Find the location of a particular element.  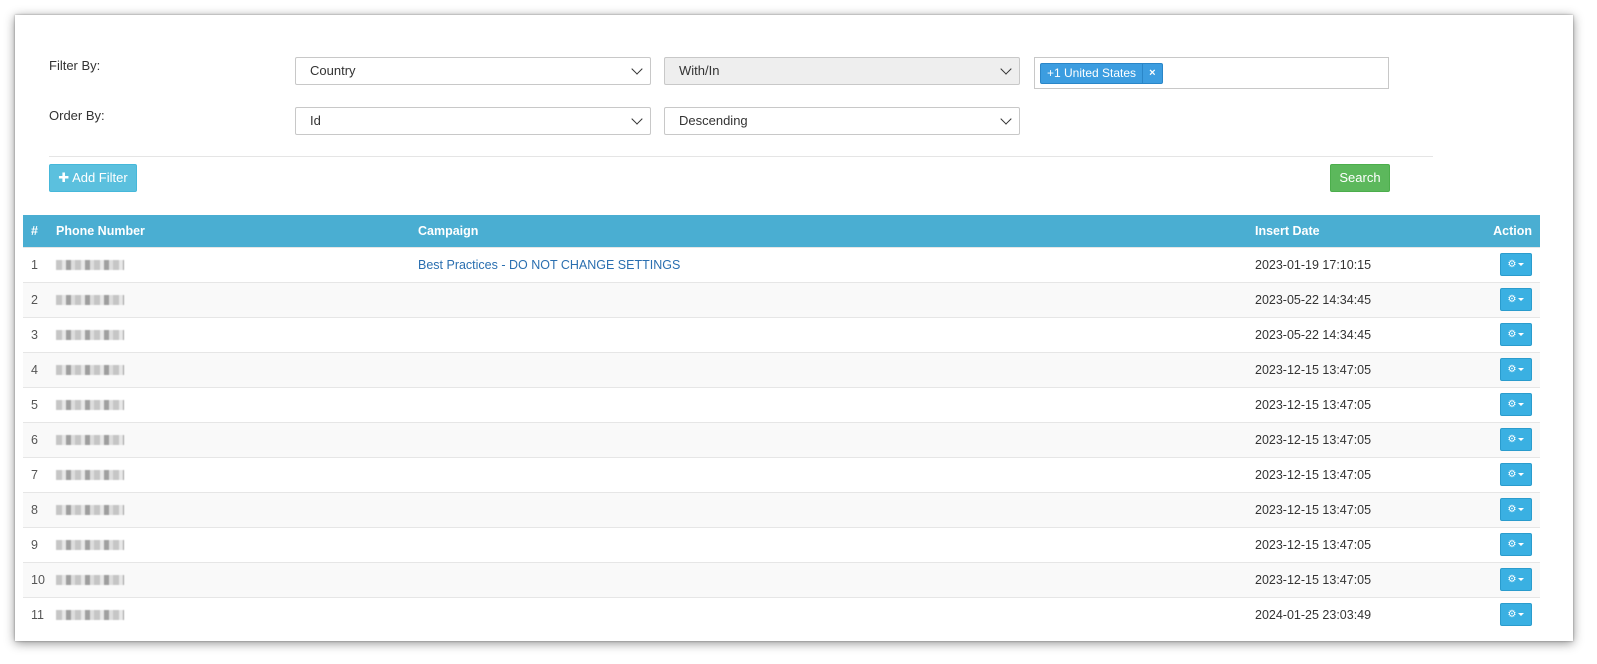

order-by-label: Order By: is located at coordinates (77, 115).